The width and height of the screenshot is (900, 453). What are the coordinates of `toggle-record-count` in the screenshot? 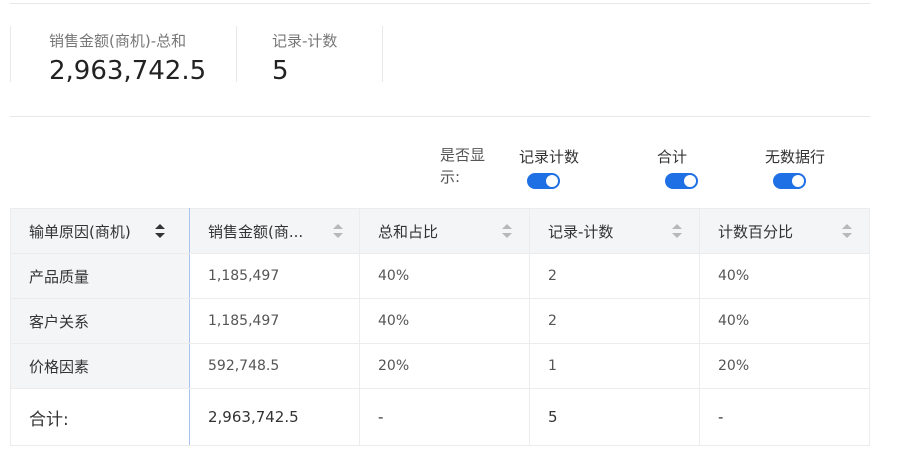 It's located at (543, 181).